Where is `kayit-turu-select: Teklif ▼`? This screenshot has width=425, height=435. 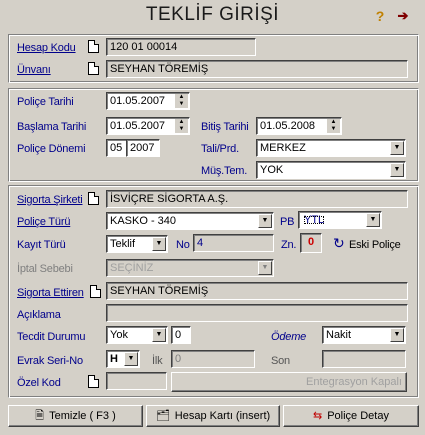
kayit-turu-select: Teklif ▼ is located at coordinates (137, 244).